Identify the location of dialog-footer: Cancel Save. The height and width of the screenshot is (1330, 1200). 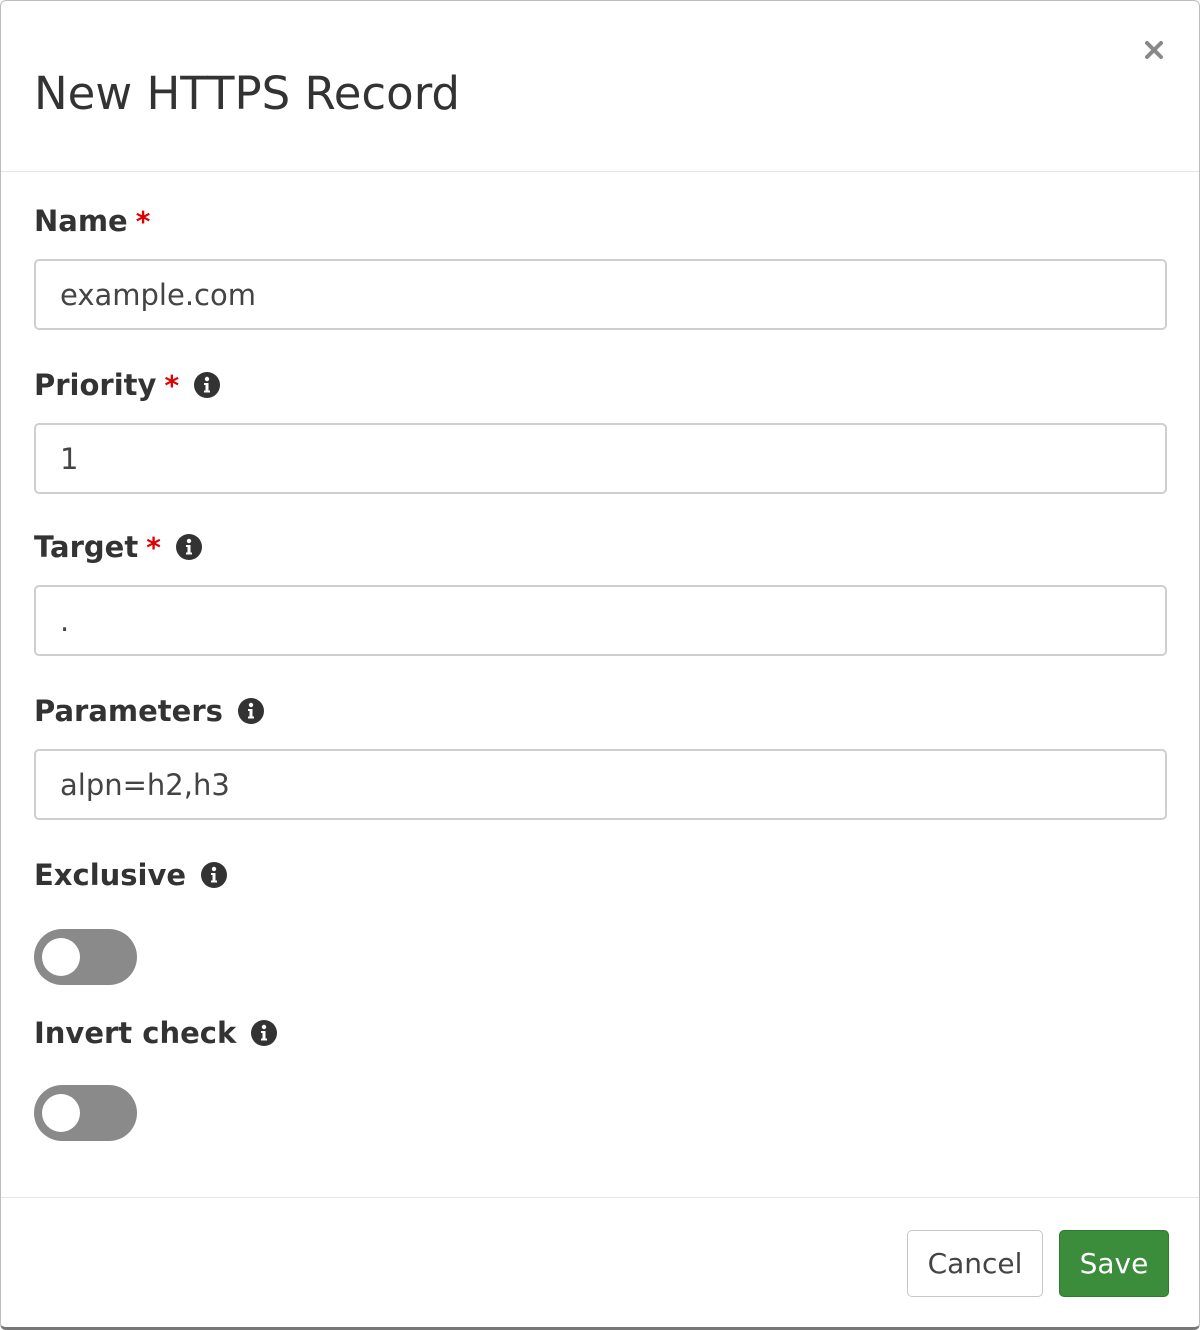
(600, 1262).